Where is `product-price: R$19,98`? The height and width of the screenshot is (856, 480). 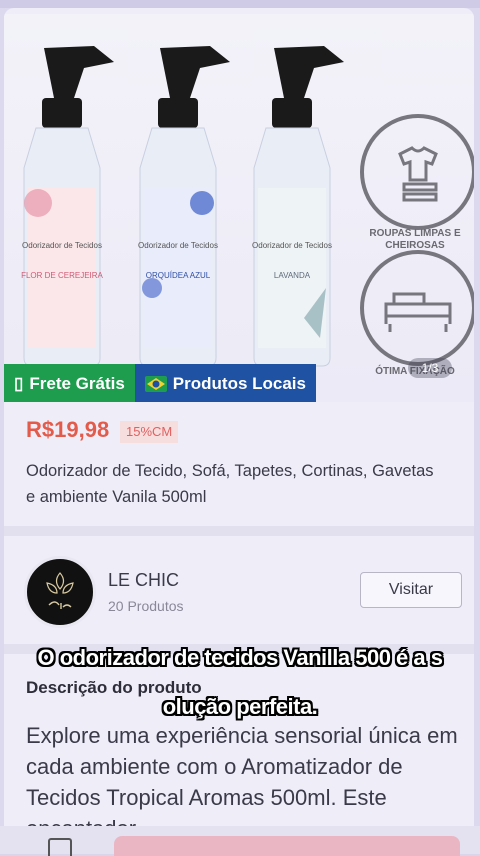
product-price: R$19,98 is located at coordinates (68, 429).